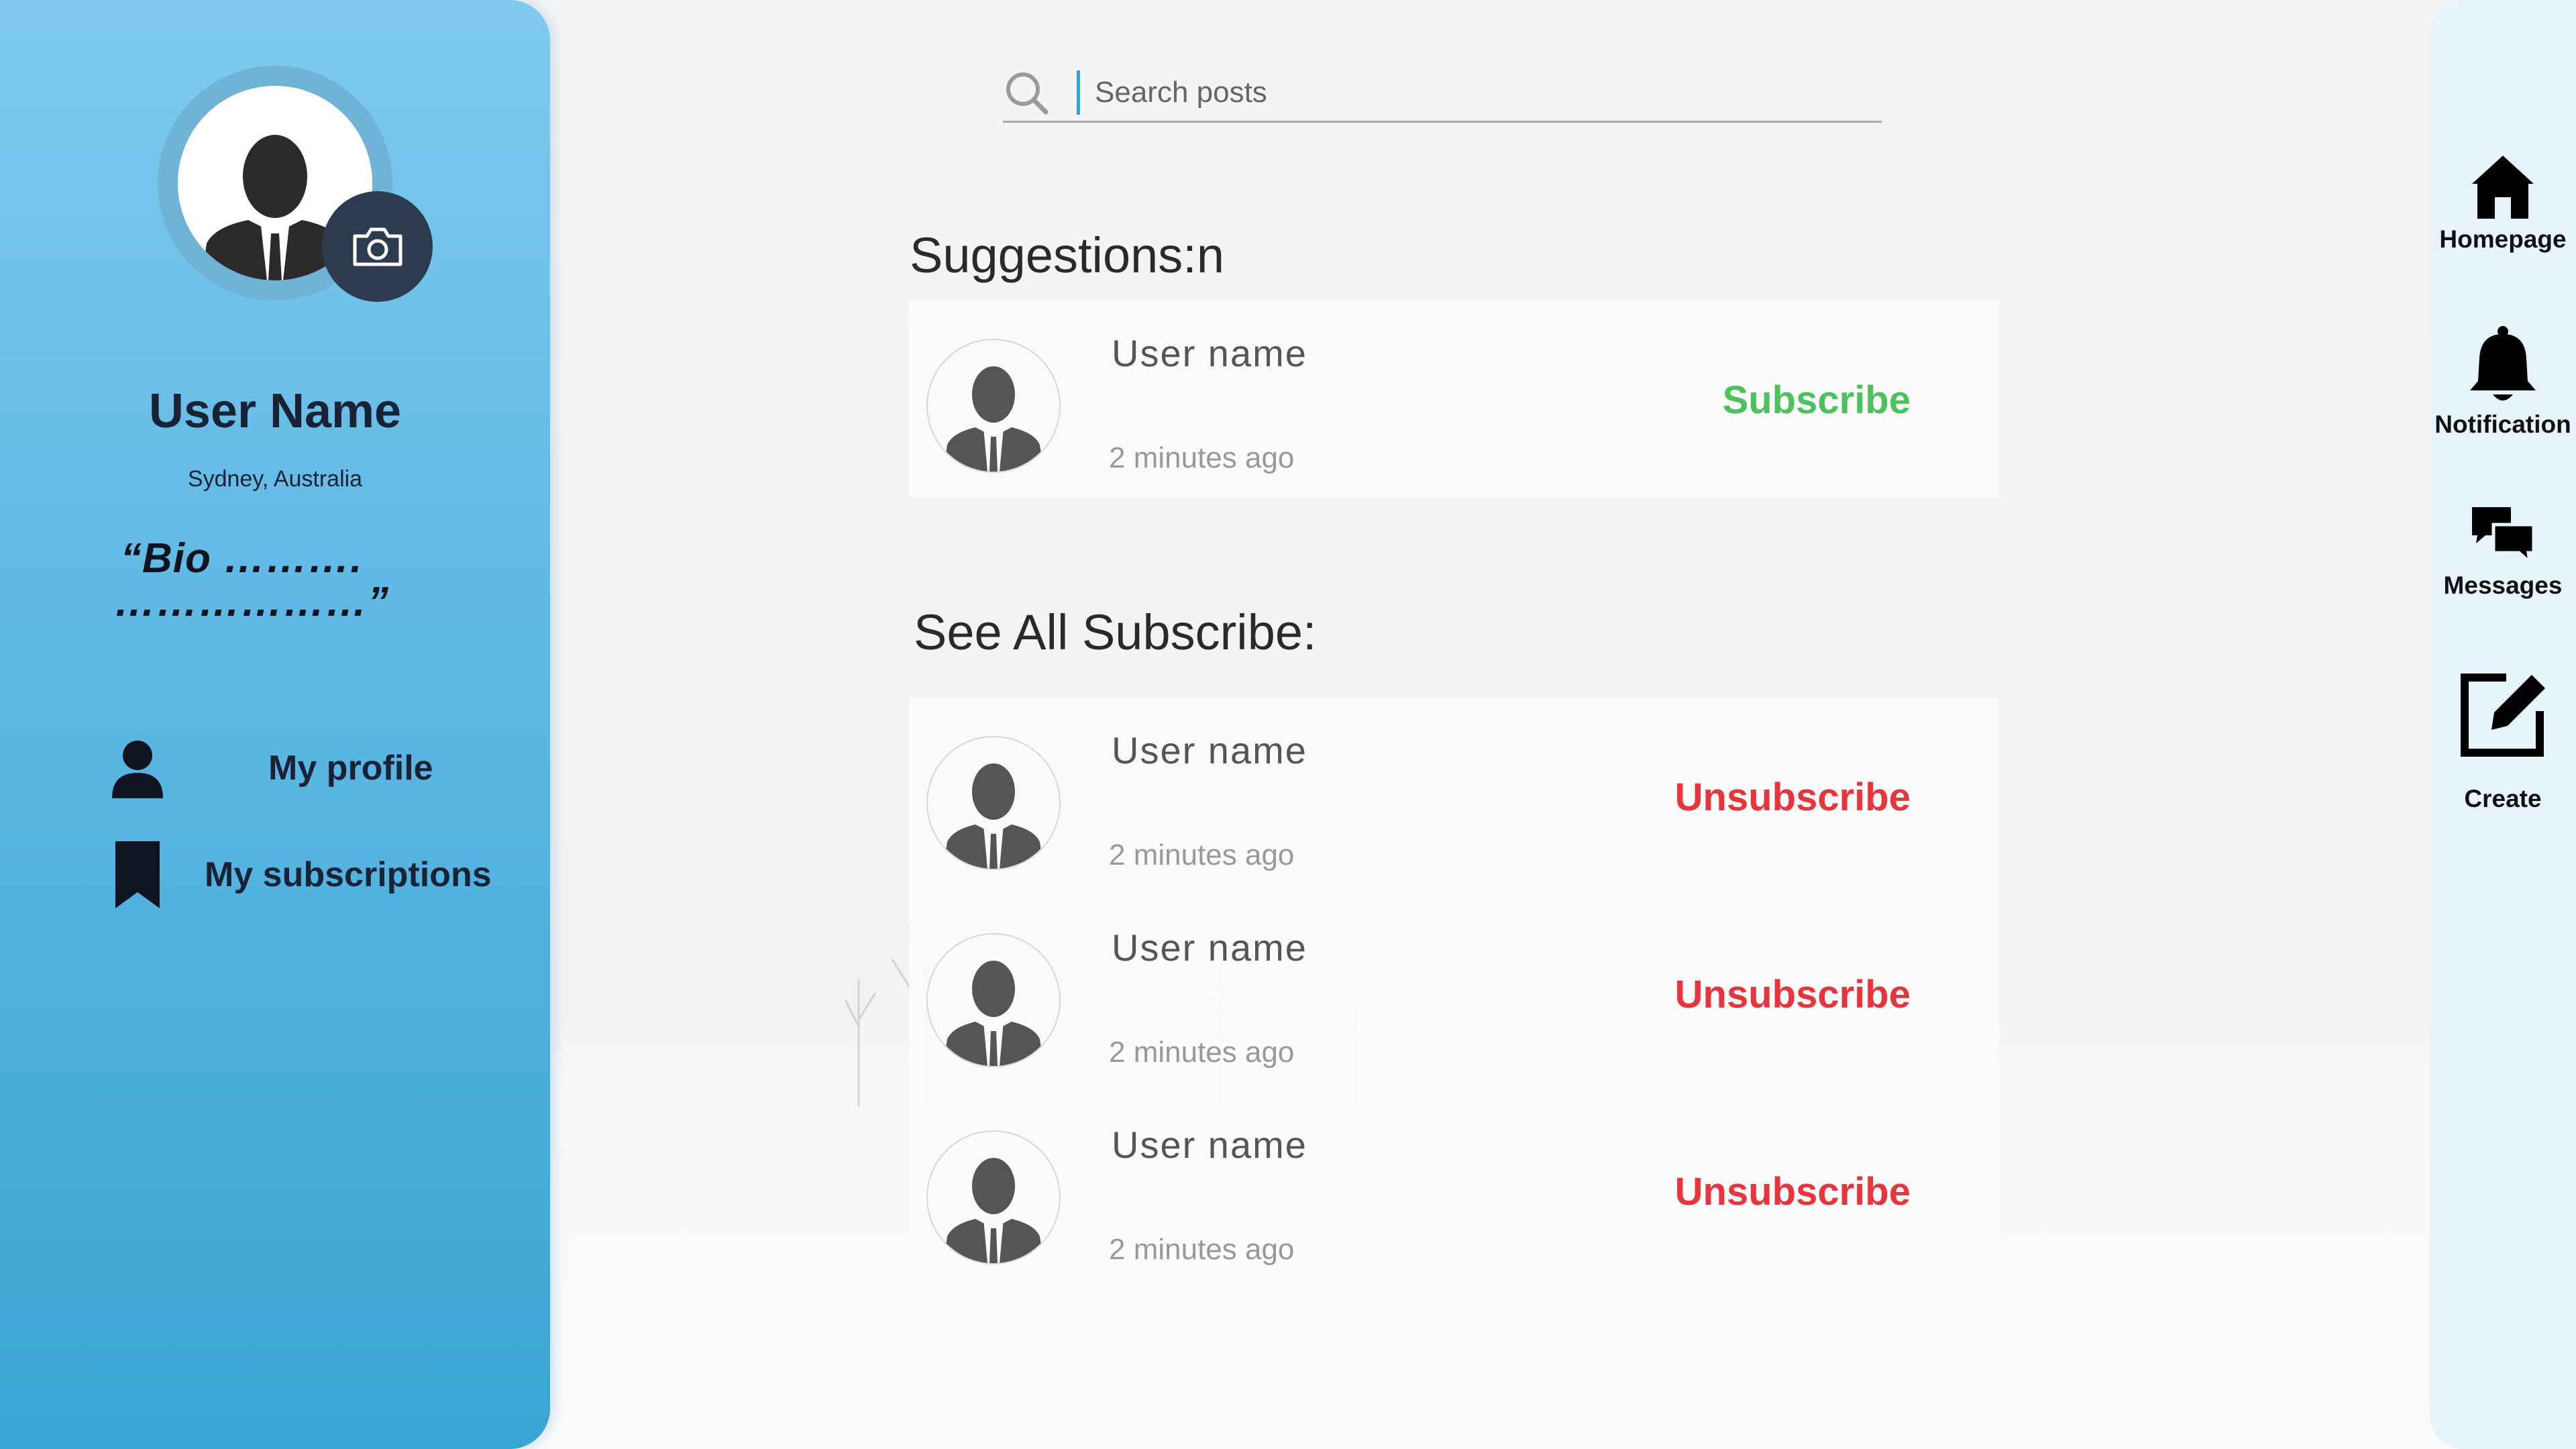  I want to click on person-icon, so click(137, 768).